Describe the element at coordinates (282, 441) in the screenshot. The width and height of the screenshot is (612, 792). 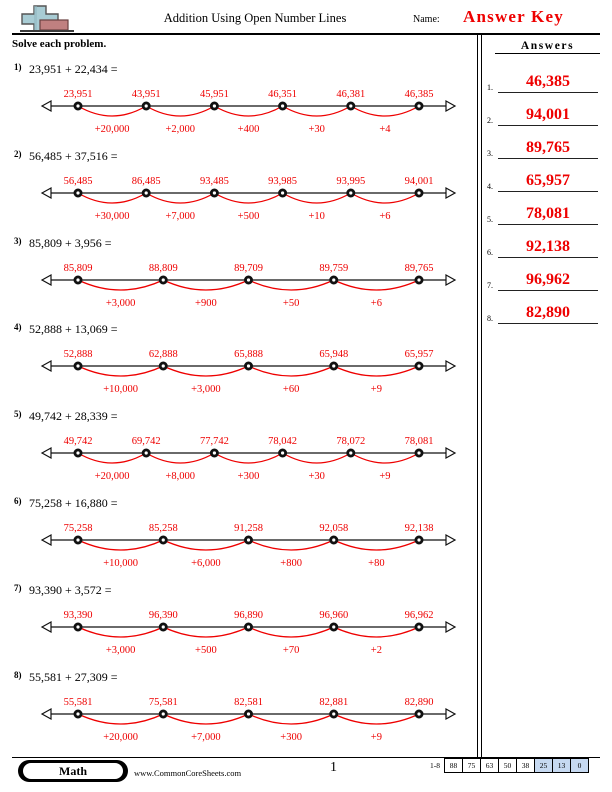
I see `point-label: 78,042` at that location.